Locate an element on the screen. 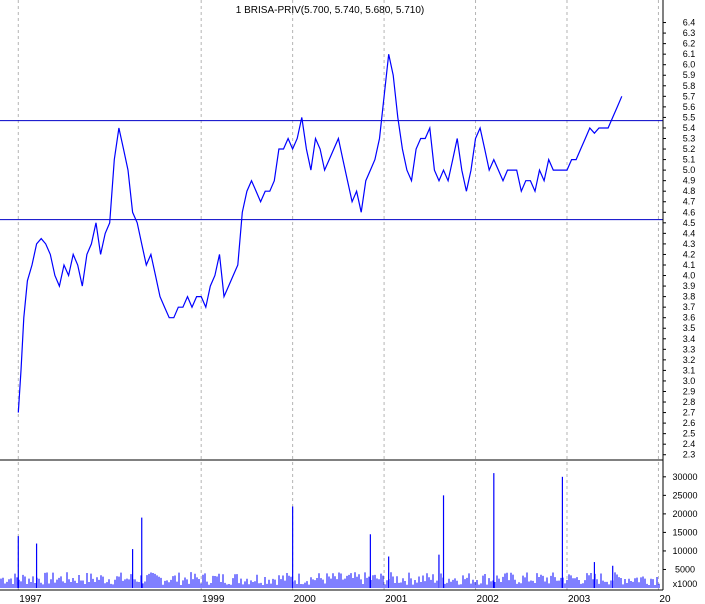 The height and width of the screenshot is (604, 705). price-y-tick-label: 5.3 is located at coordinates (689, 138).